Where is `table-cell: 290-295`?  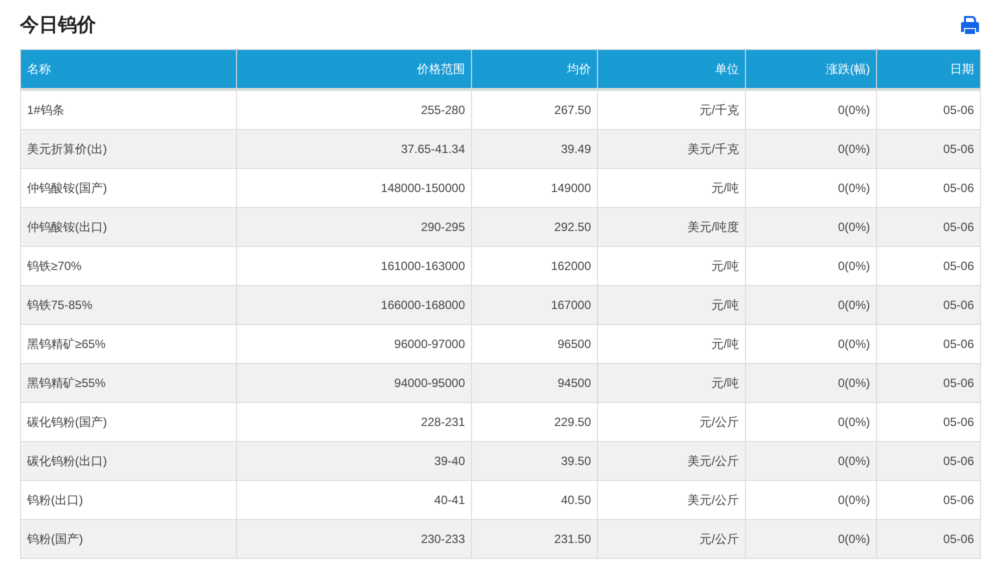
table-cell: 290-295 is located at coordinates (354, 227).